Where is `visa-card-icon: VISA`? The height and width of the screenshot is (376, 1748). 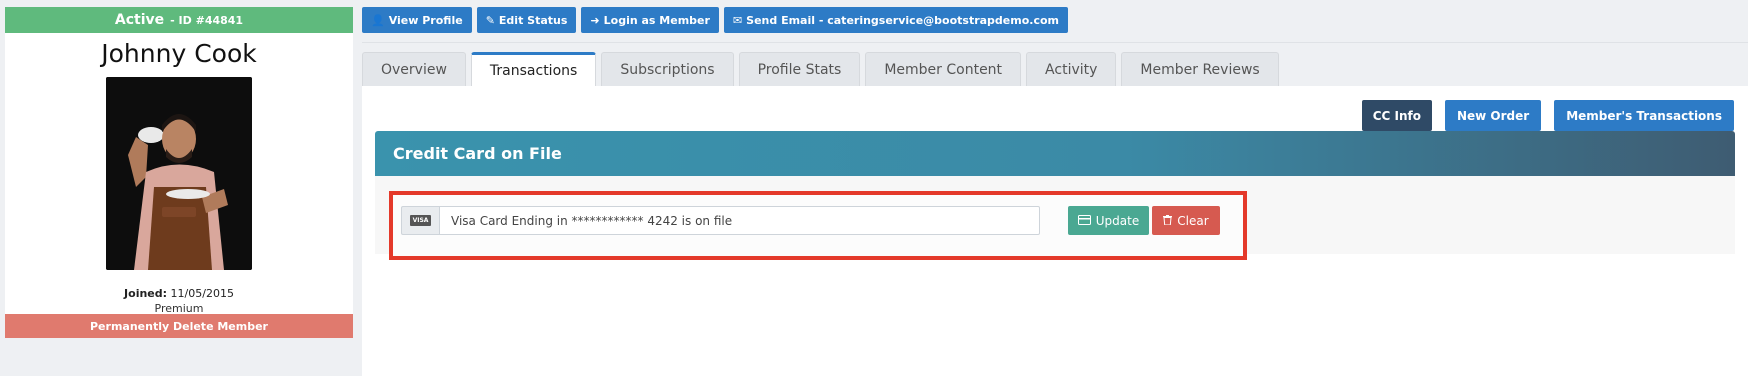 visa-card-icon: VISA is located at coordinates (420, 220).